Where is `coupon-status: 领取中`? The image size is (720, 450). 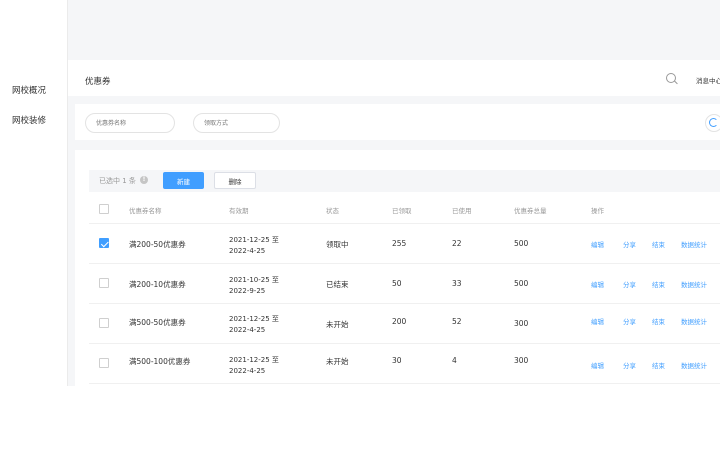
coupon-status: 领取中 is located at coordinates (337, 244).